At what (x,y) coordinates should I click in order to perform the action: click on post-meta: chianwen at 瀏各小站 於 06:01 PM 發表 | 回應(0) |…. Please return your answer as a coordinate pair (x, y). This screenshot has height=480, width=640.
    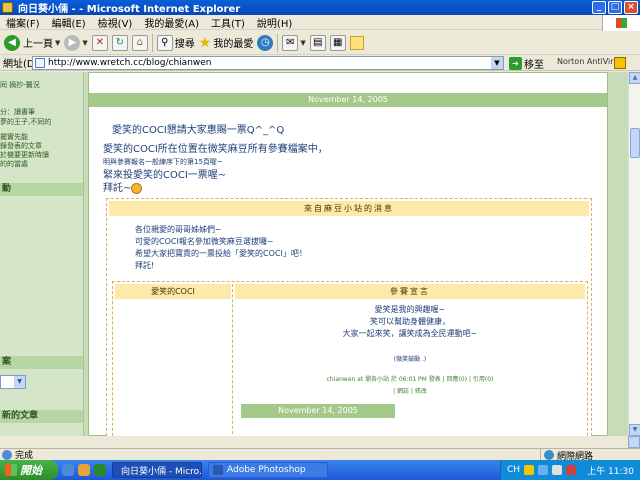
    Looking at the image, I should click on (410, 378).